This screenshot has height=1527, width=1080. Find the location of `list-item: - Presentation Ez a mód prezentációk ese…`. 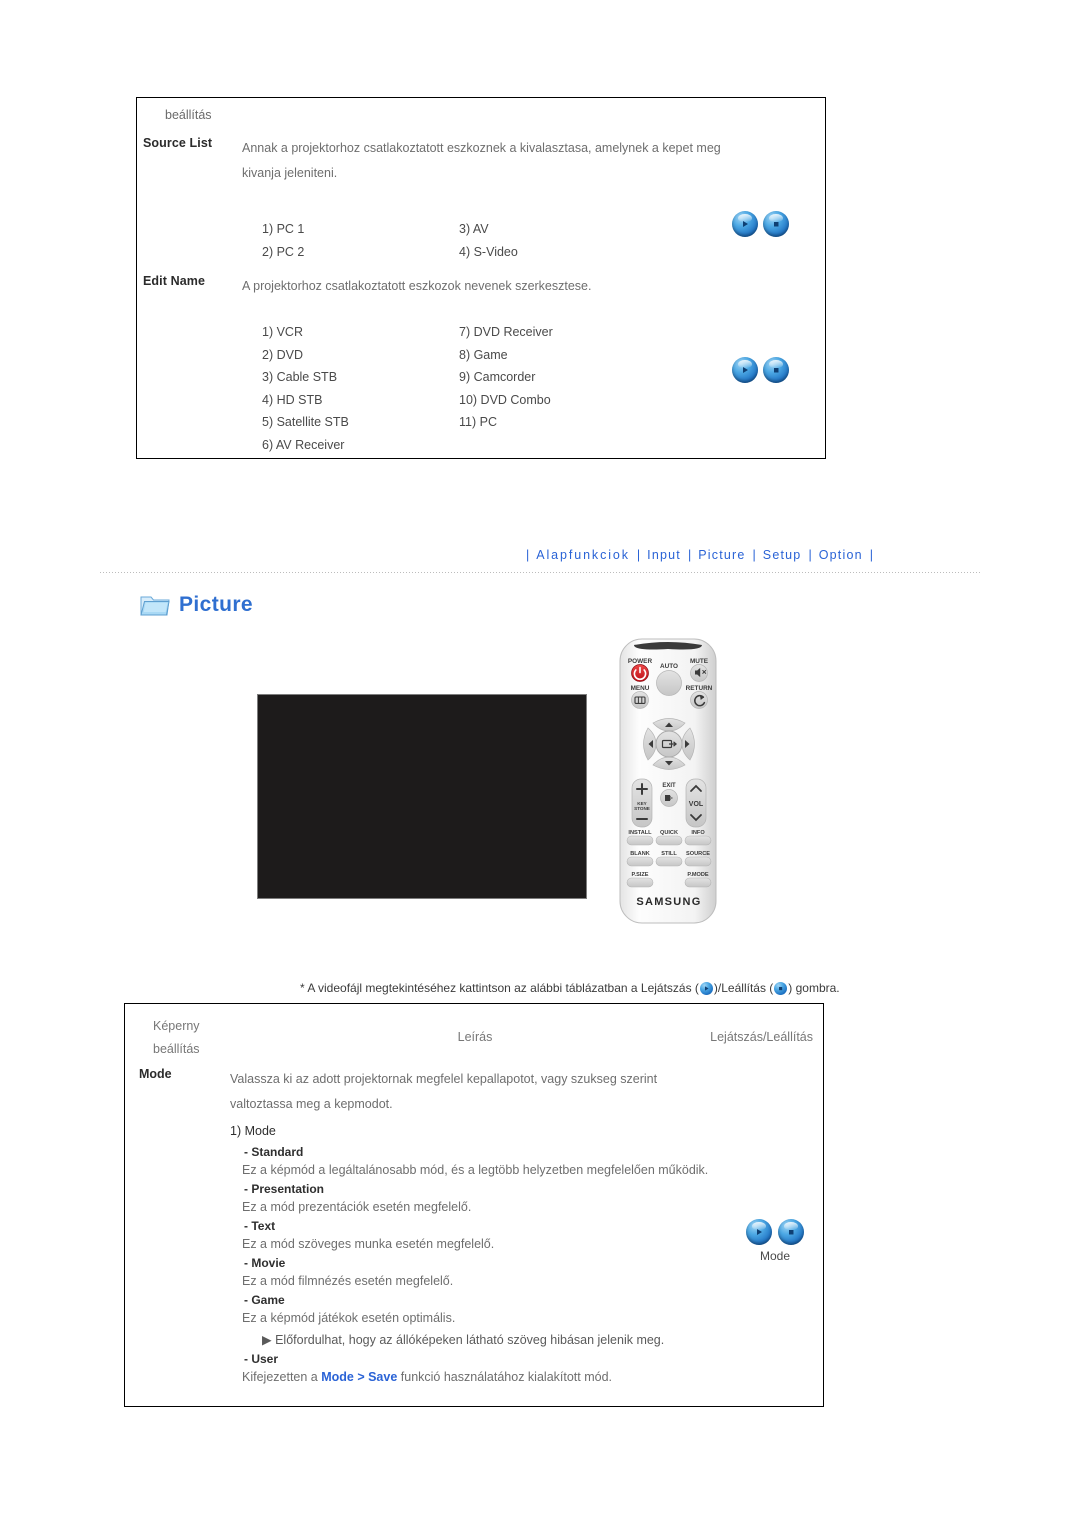

list-item: - Presentation Ez a mód prezentációk ese… is located at coordinates (500, 1200).